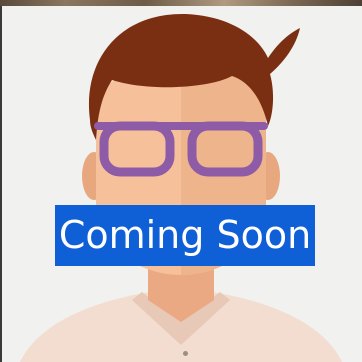  What do you see at coordinates (185, 235) in the screenshot?
I see `coming-soon-banner: Coming Soon` at bounding box center [185, 235].